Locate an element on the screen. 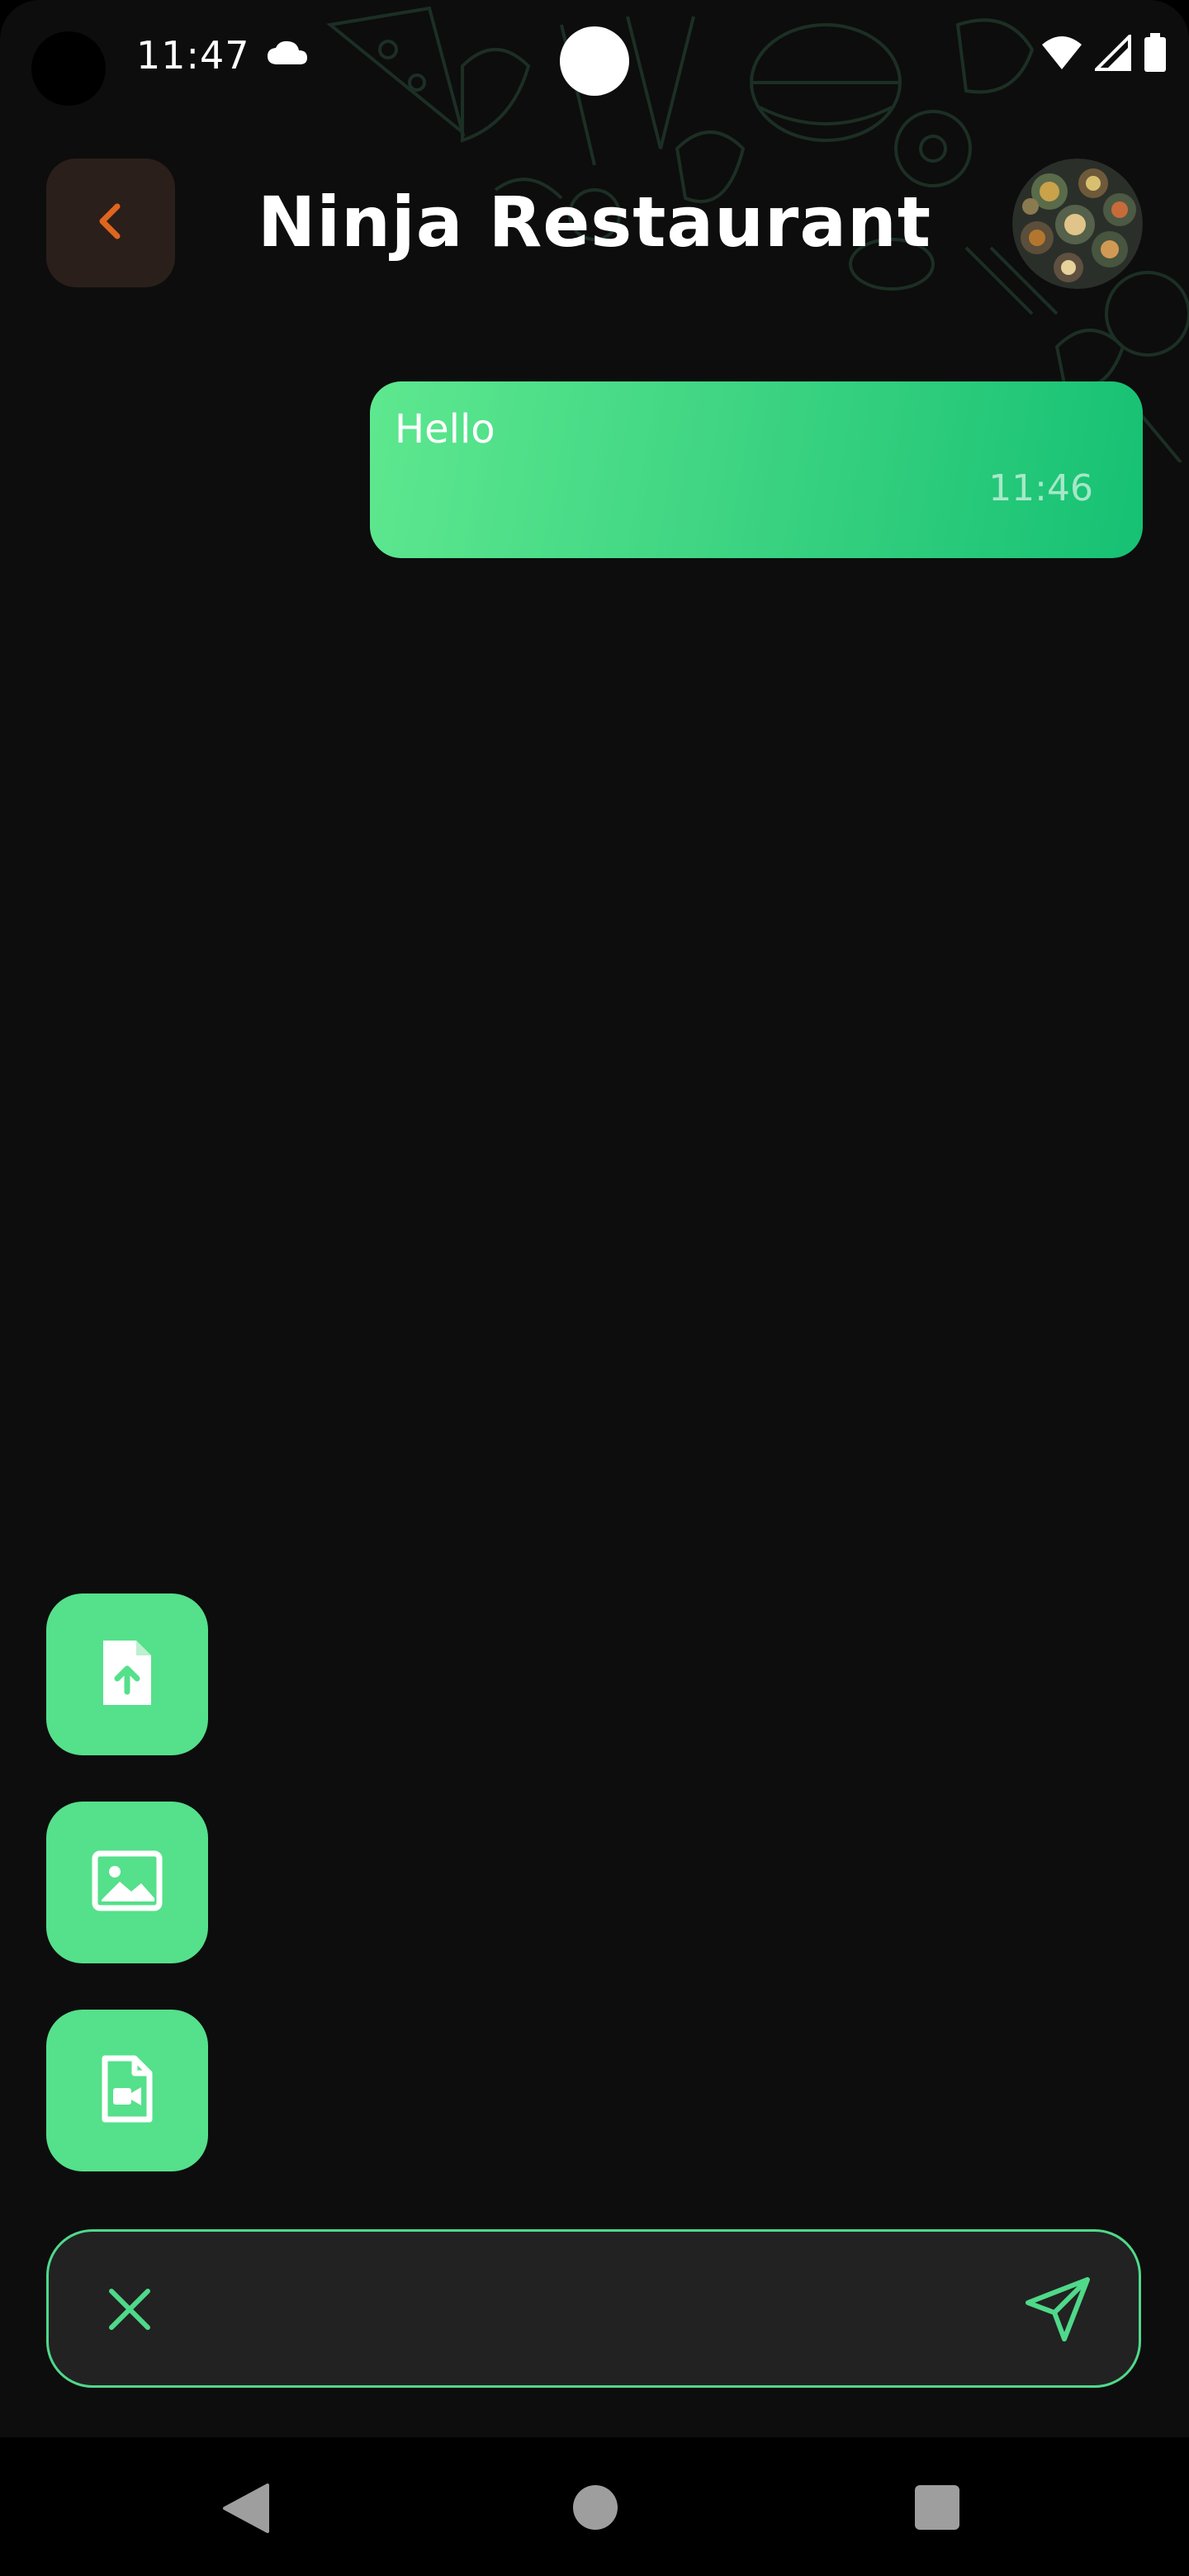  camera-cutout is located at coordinates (68, 68).